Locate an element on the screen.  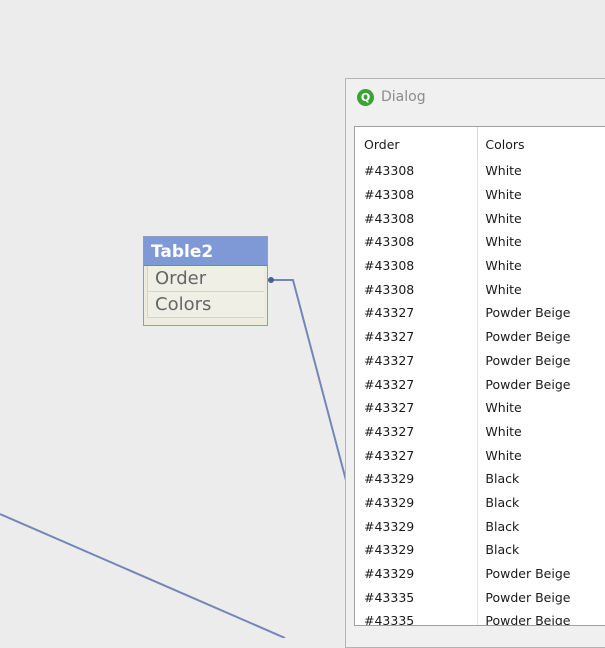
column-header-colors: Colors is located at coordinates (541, 143).